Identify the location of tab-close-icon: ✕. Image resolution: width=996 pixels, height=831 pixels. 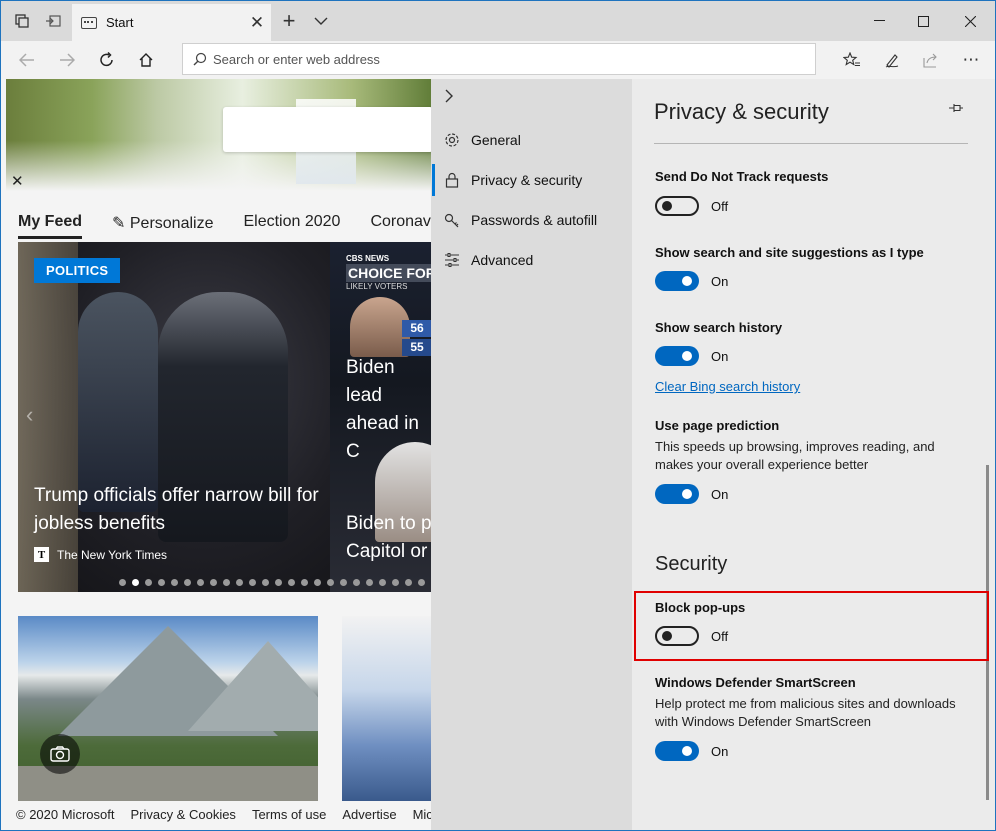
(257, 23).